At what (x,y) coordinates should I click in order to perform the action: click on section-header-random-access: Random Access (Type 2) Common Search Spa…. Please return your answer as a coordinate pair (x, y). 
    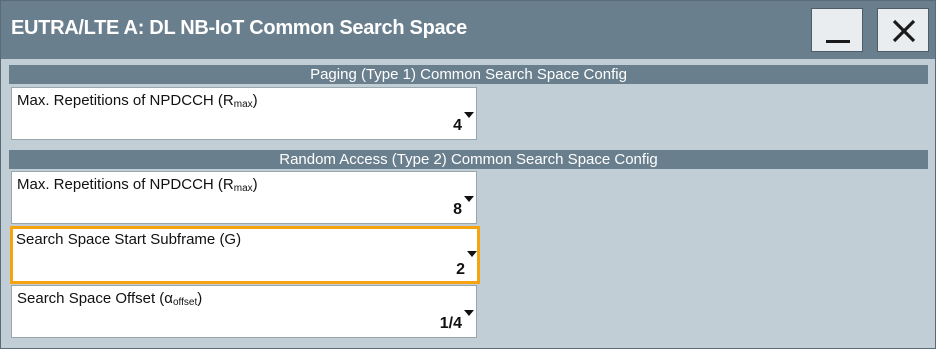
    Looking at the image, I should click on (468, 159).